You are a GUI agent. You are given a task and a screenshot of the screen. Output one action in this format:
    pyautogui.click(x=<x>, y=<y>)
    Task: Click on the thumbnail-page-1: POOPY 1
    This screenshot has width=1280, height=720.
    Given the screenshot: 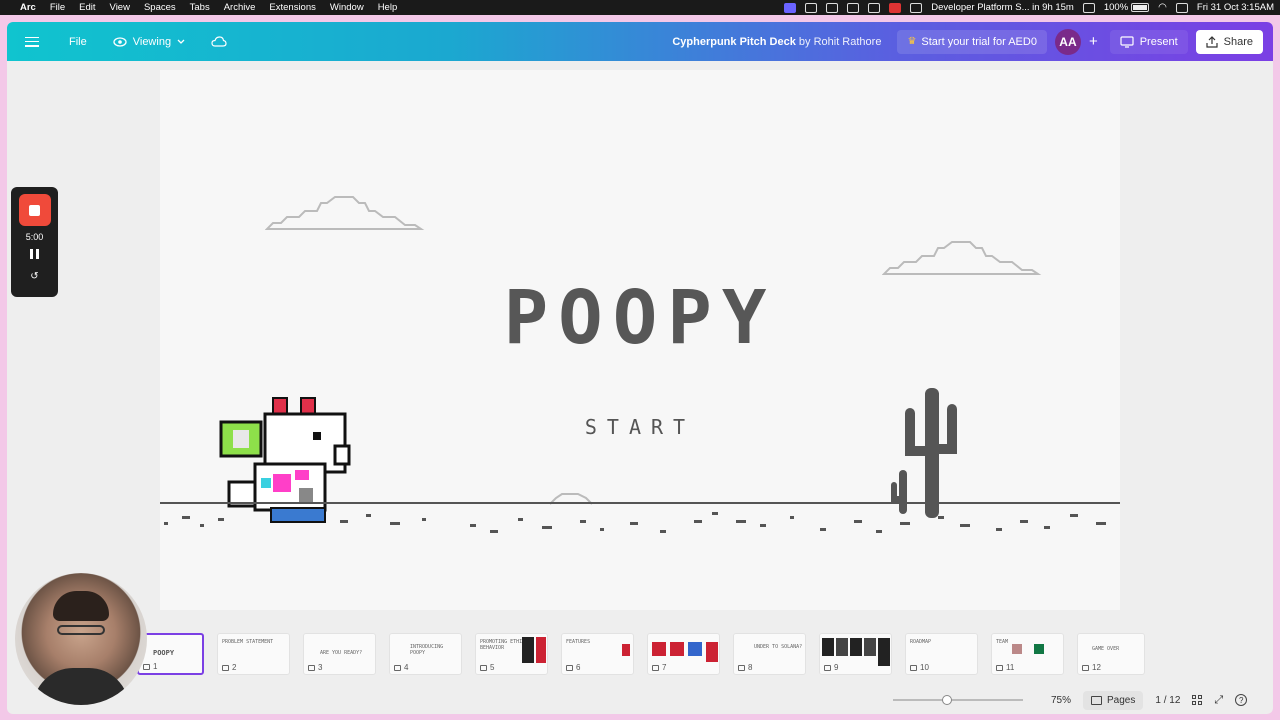 What is the action you would take?
    pyautogui.click(x=170, y=654)
    